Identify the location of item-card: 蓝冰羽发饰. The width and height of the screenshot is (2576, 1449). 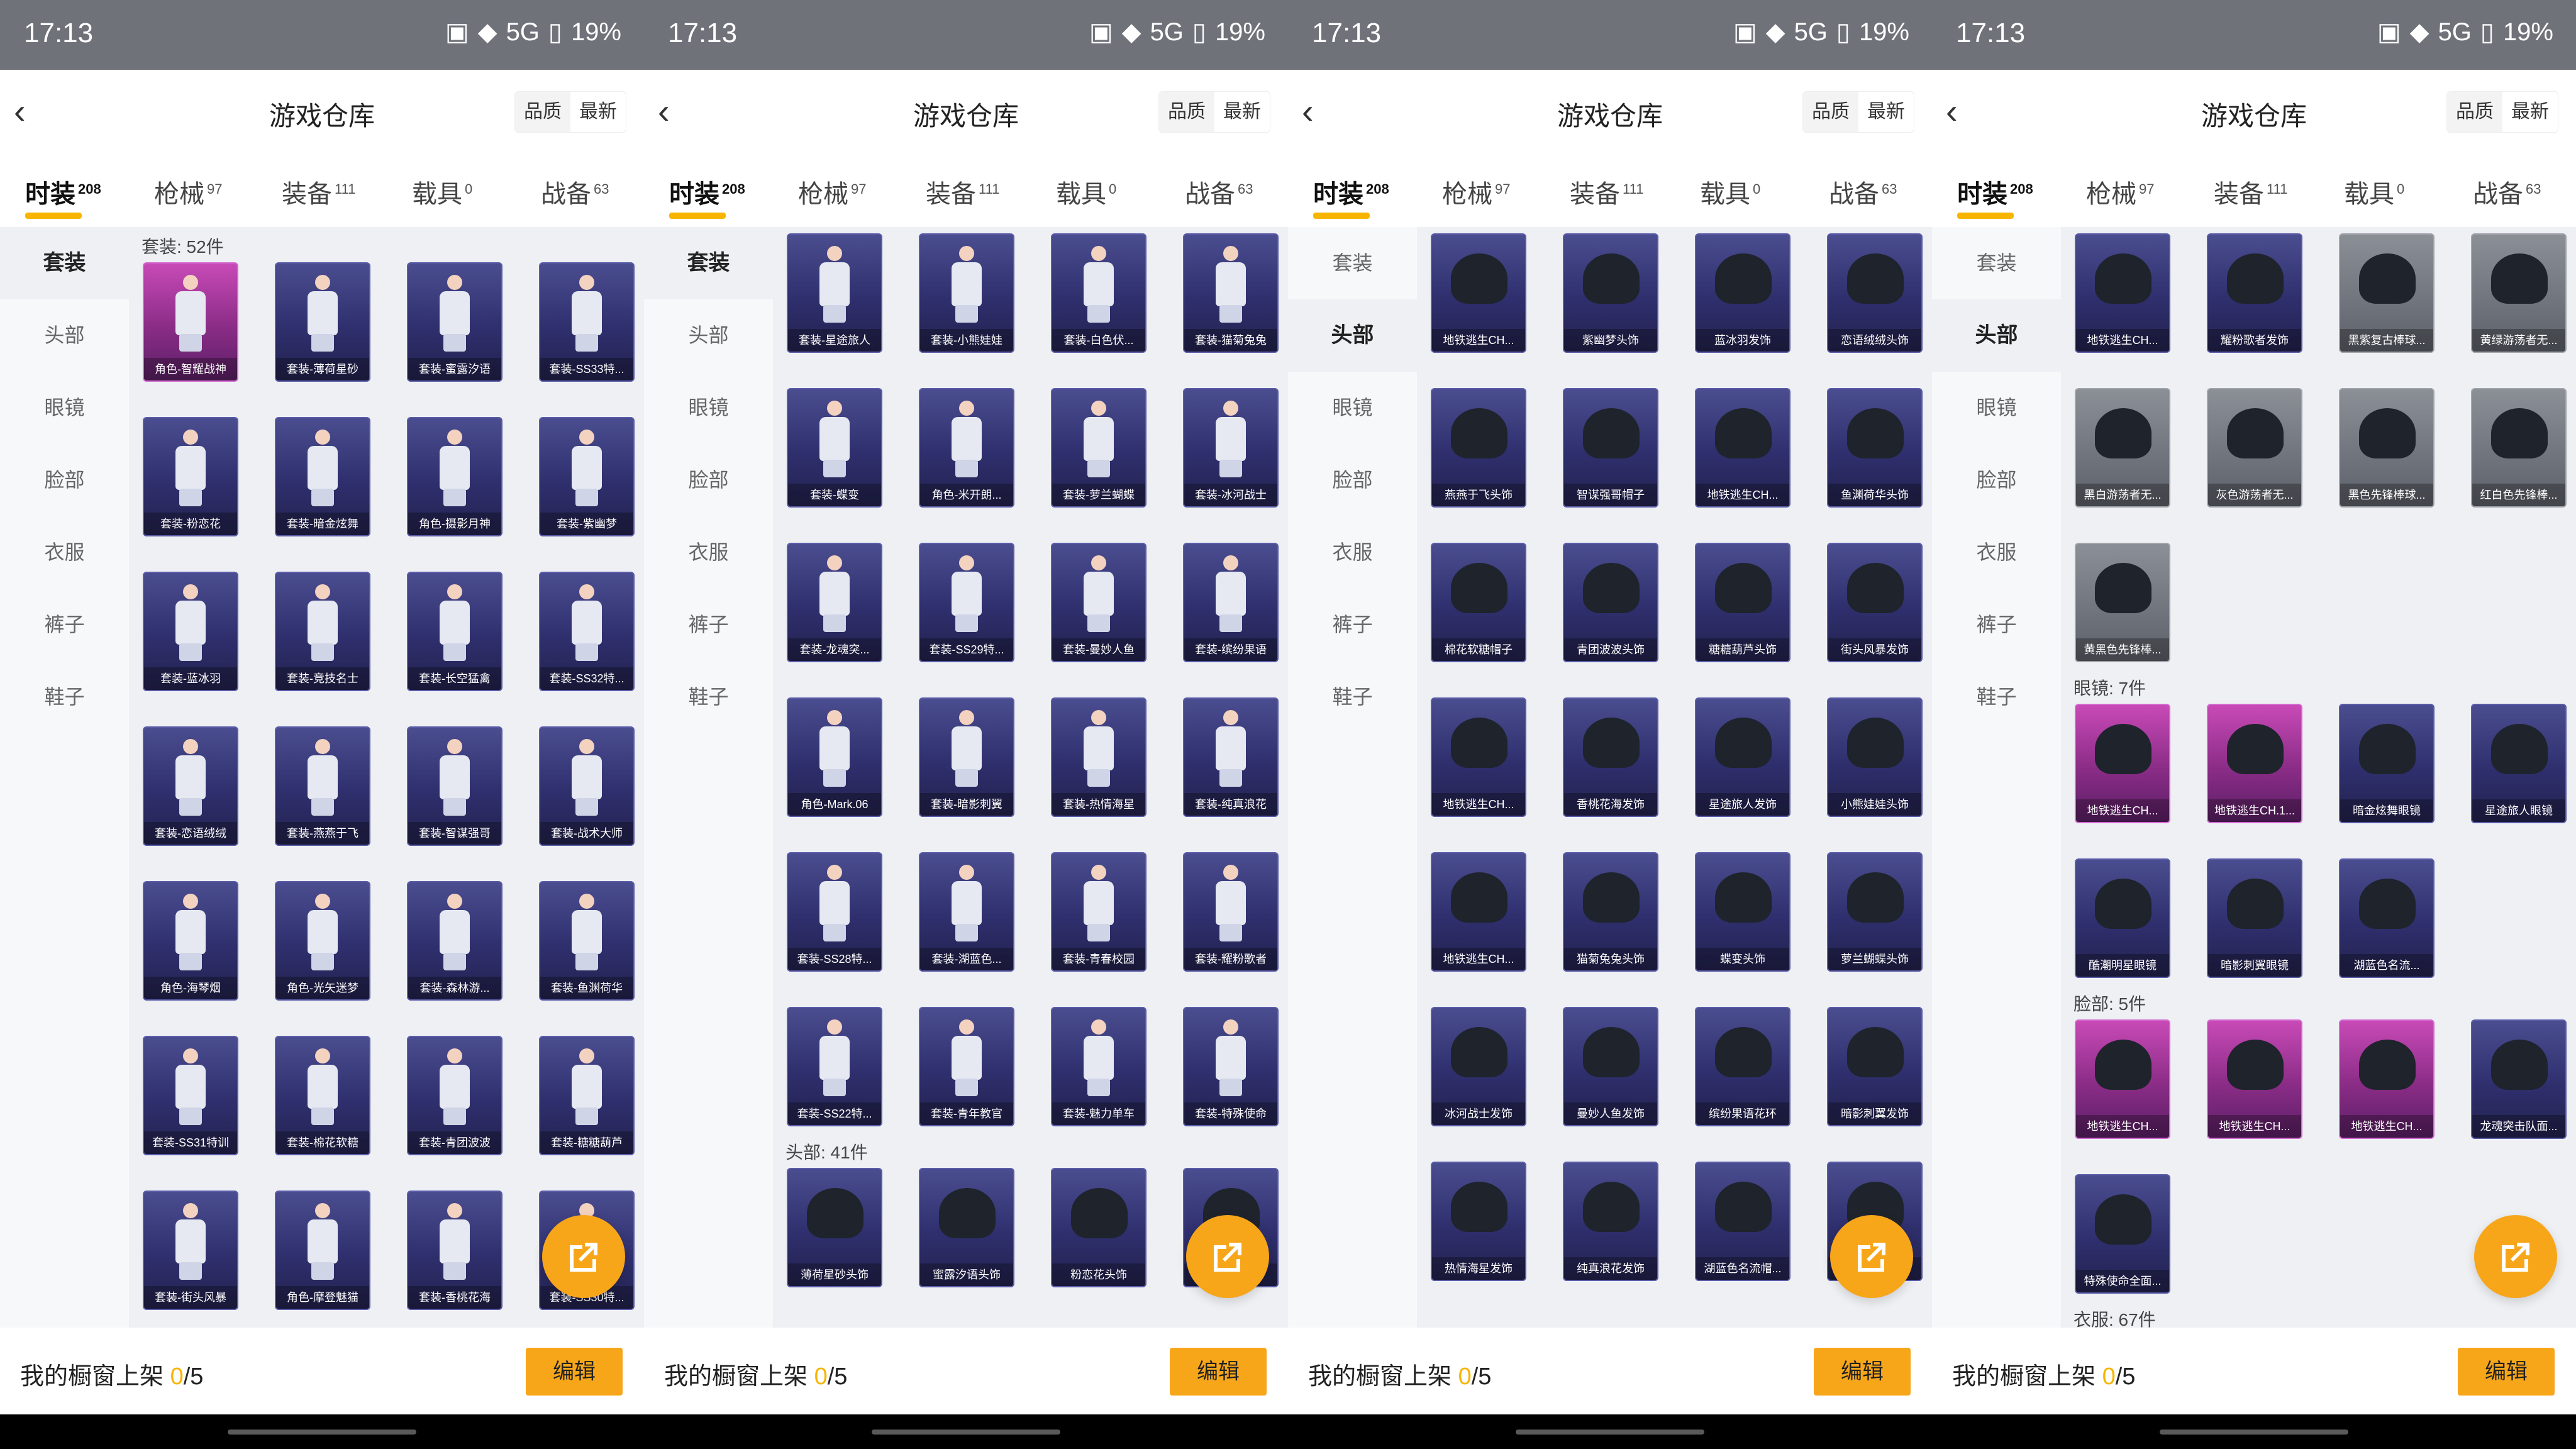
(1742, 293).